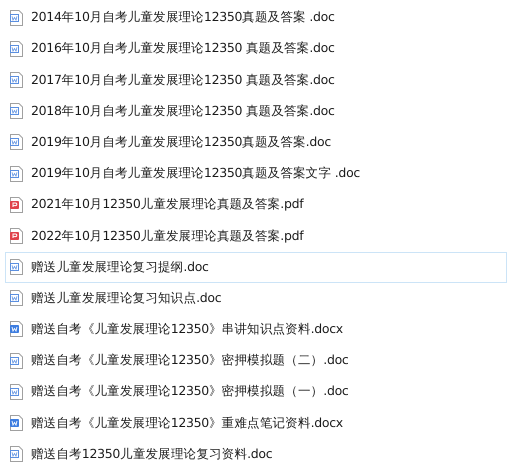  I want to click on file-row: 2019年10月自考儿童发展理论12350真题及答案.doc, so click(256, 142).